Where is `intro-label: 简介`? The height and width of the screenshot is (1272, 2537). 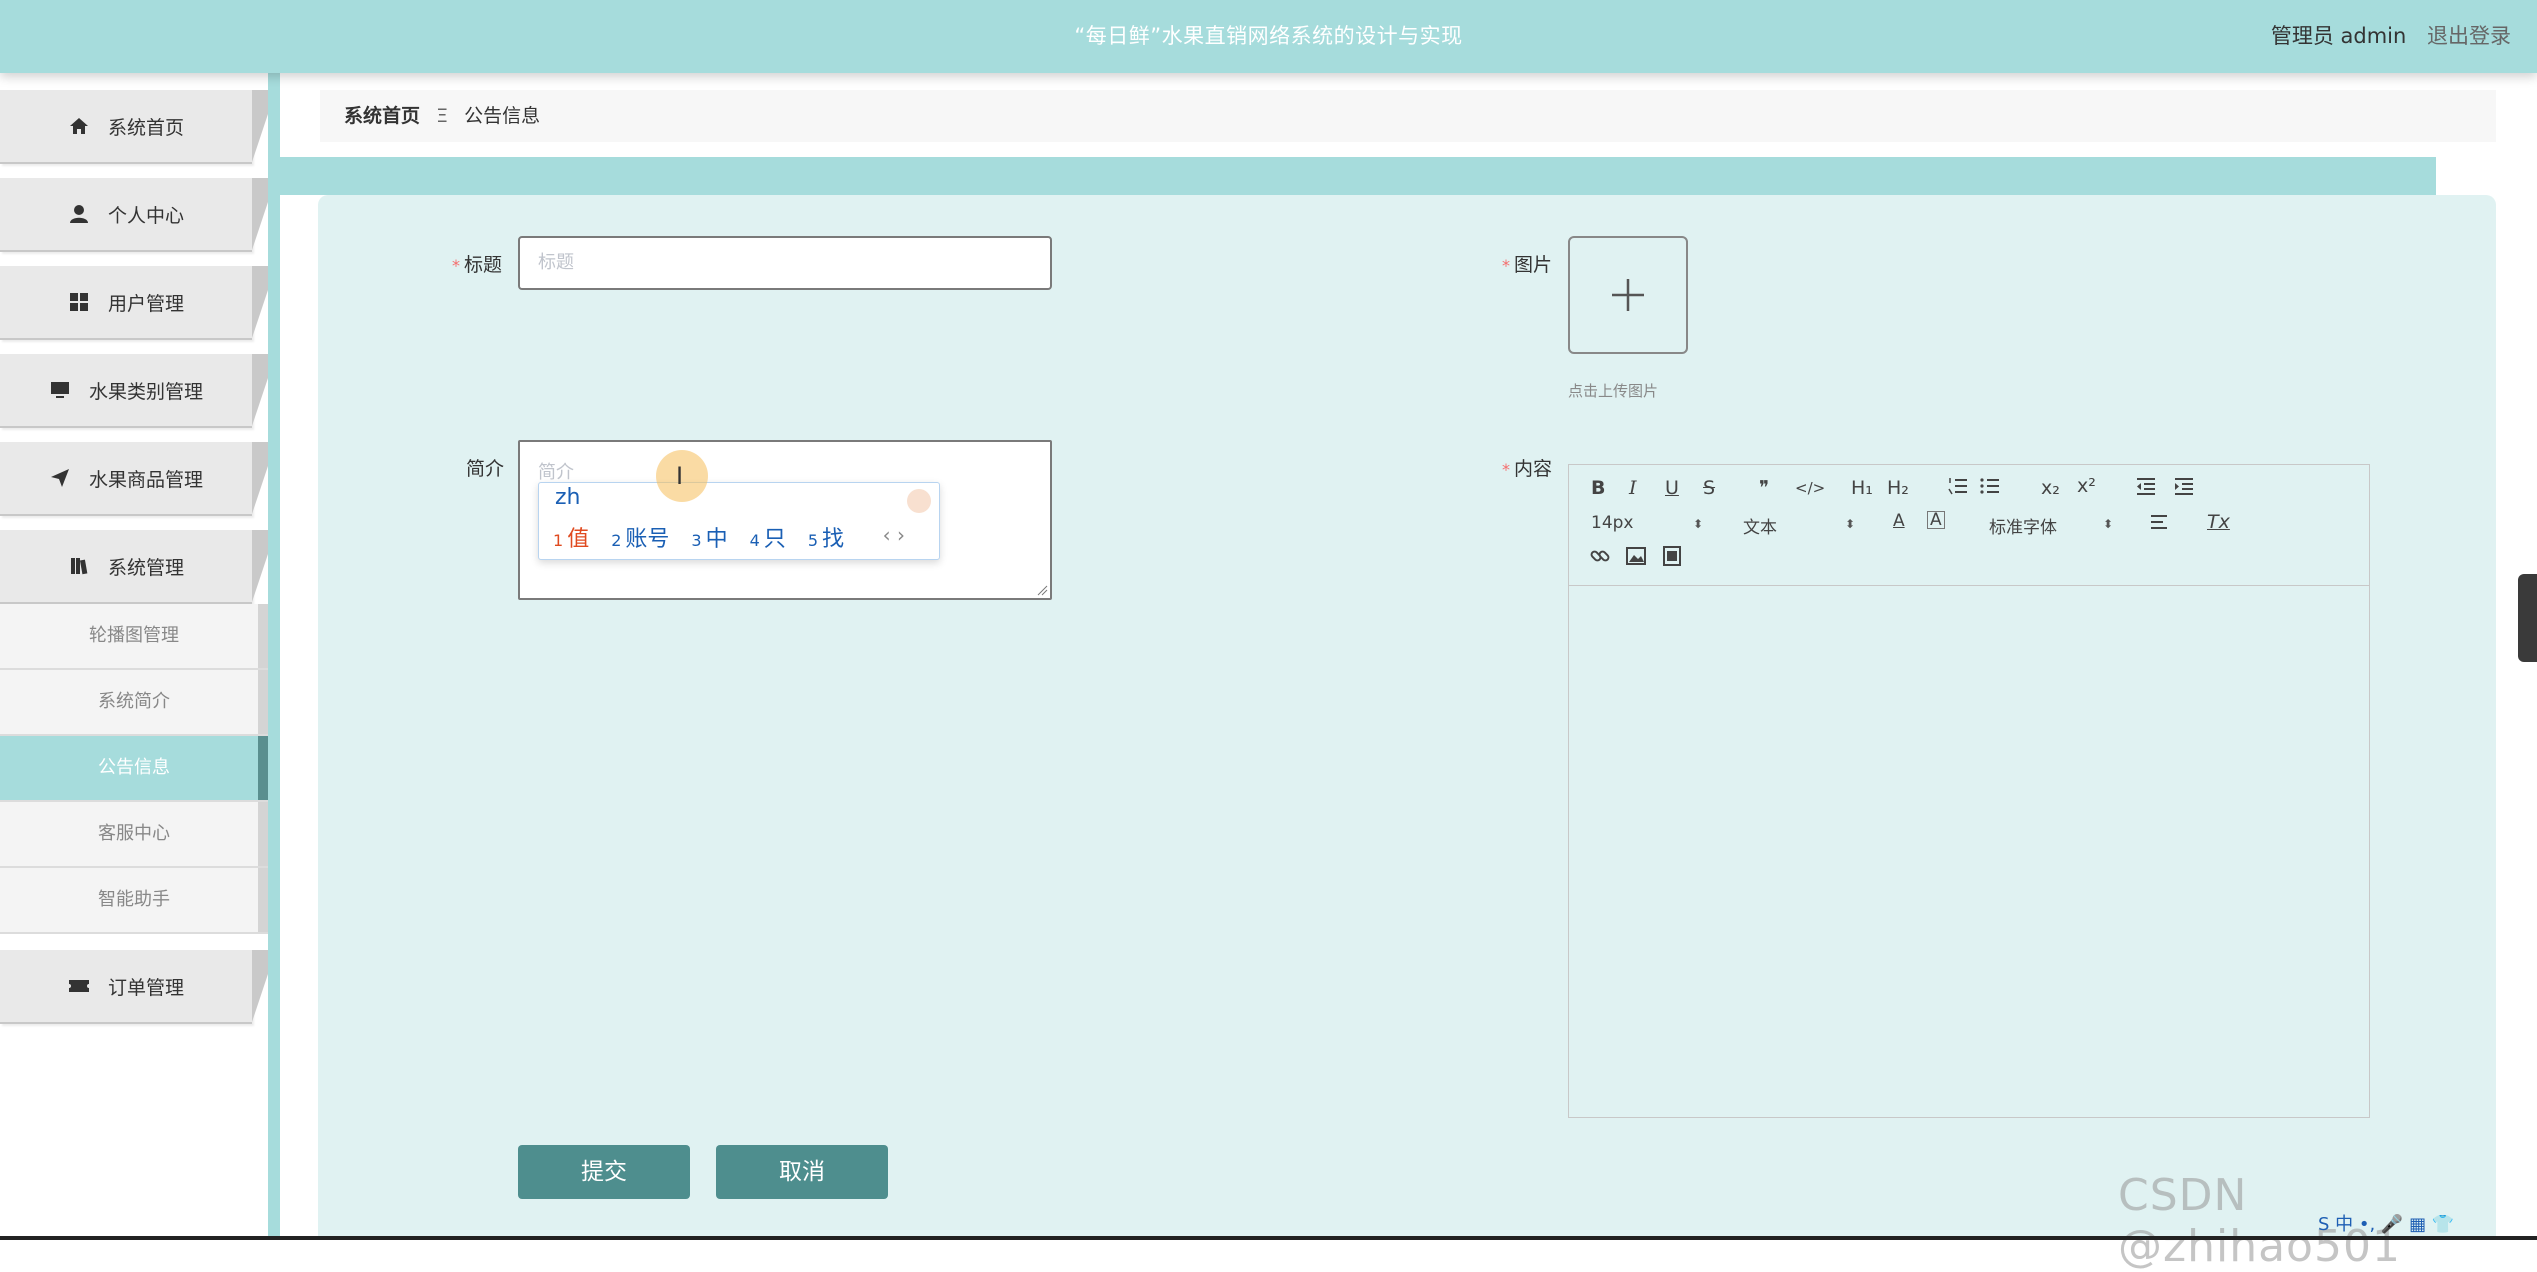
intro-label: 简介 is located at coordinates (485, 469).